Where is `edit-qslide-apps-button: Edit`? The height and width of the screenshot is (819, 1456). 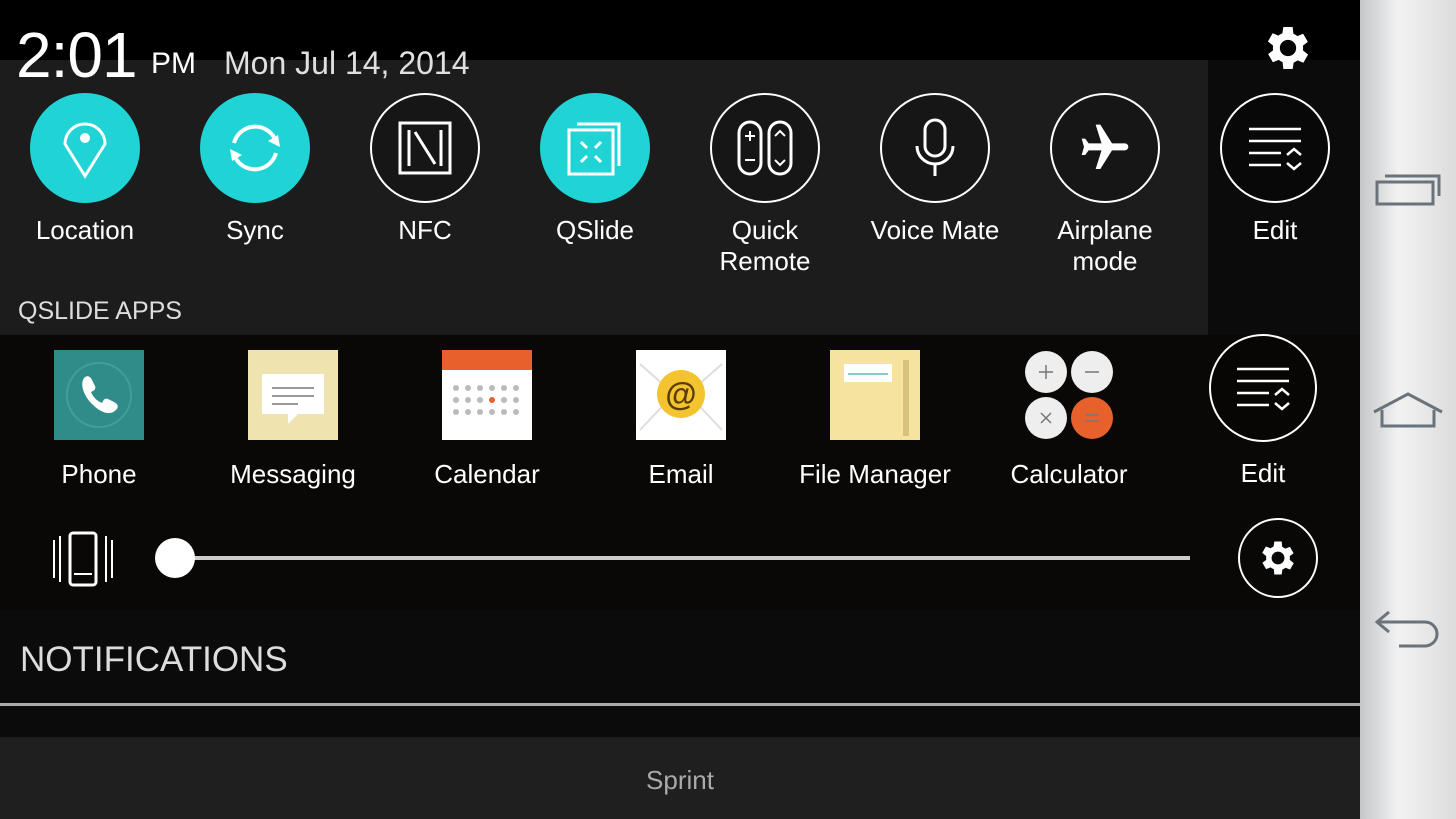
edit-qslide-apps-button: Edit is located at coordinates (1263, 411).